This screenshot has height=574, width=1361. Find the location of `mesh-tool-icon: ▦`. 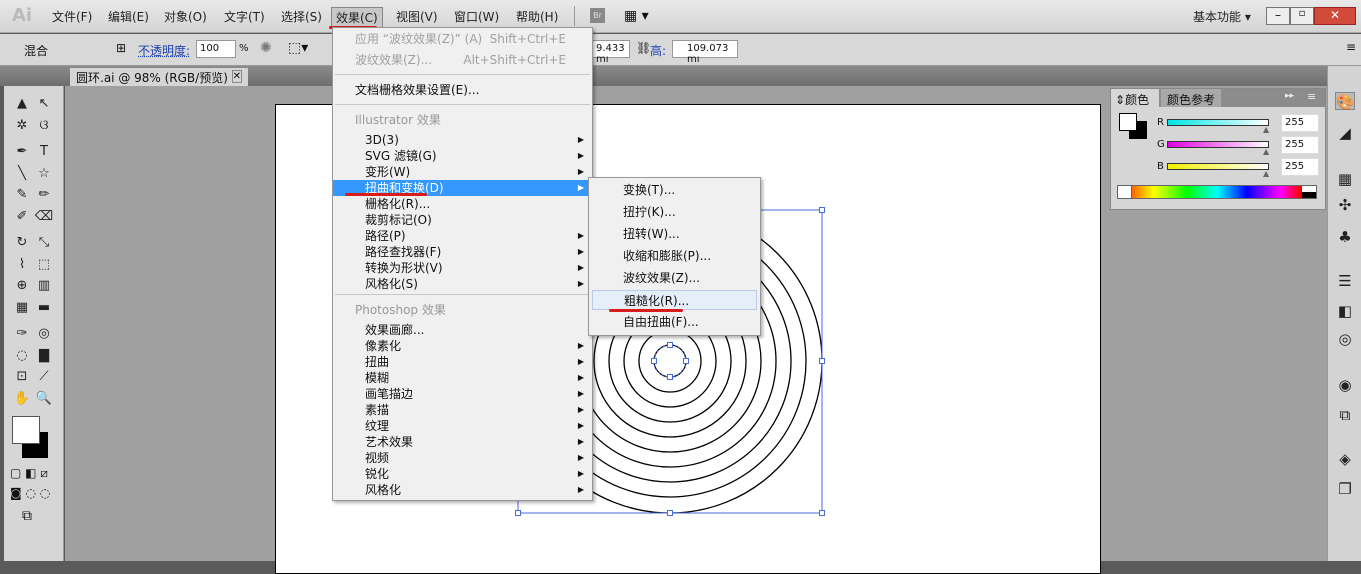

mesh-tool-icon: ▦ is located at coordinates (22, 309).